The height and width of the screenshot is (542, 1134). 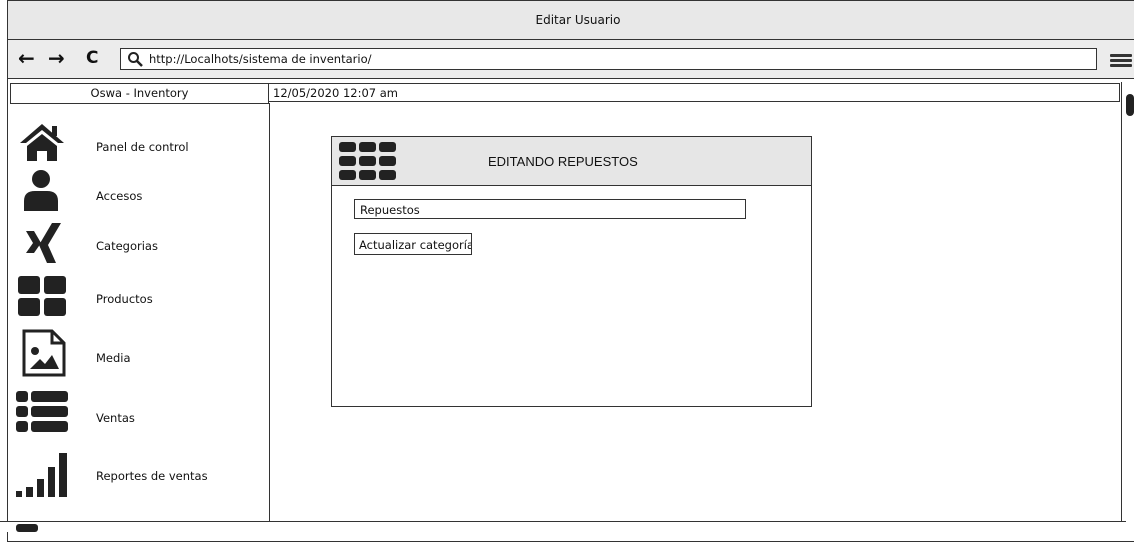 What do you see at coordinates (42, 411) in the screenshot?
I see `list-icon` at bounding box center [42, 411].